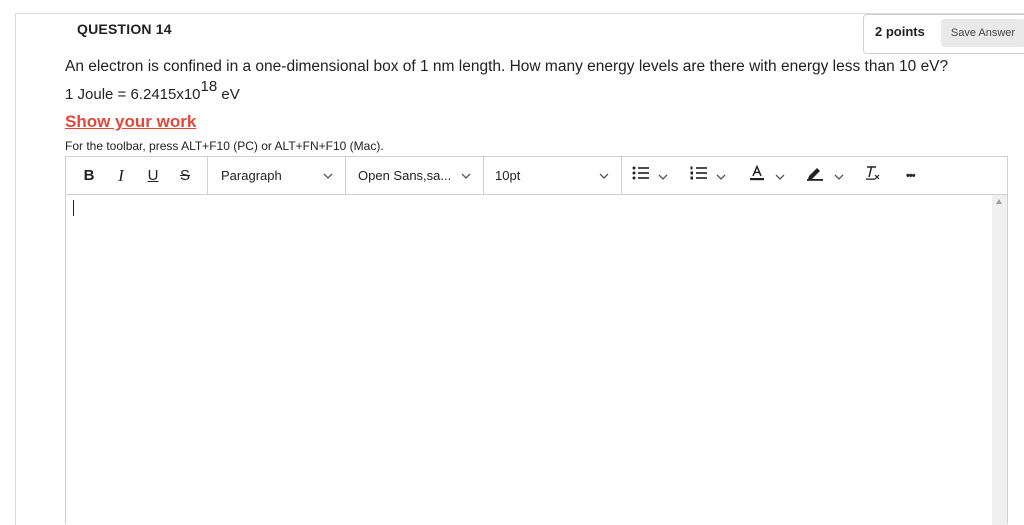 The width and height of the screenshot is (1024, 525). I want to click on clear-formatting-button, so click(874, 175).